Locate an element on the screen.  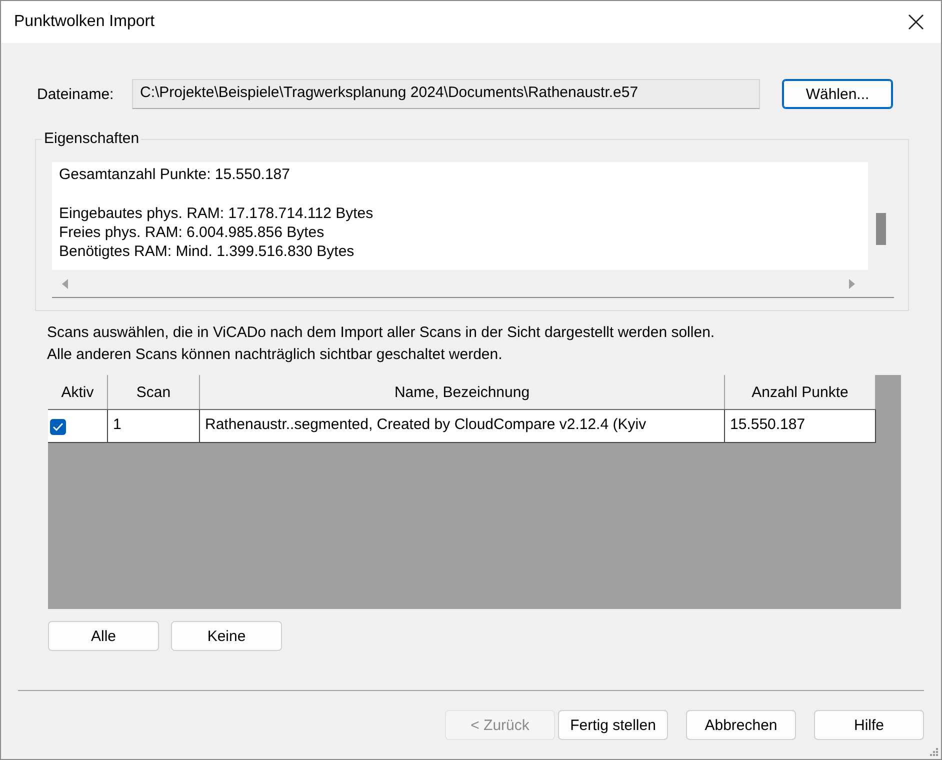
column-header: Name, Bezeichnung is located at coordinates (462, 392).